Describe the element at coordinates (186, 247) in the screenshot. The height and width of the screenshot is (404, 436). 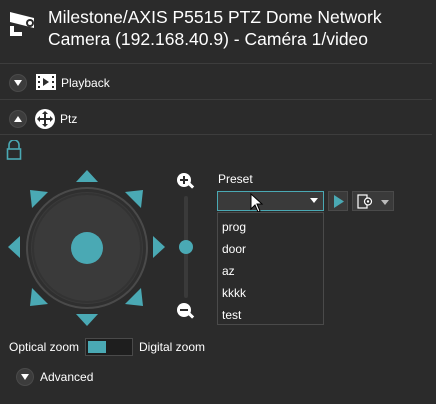
I see `zoom-slider-thumb` at that location.